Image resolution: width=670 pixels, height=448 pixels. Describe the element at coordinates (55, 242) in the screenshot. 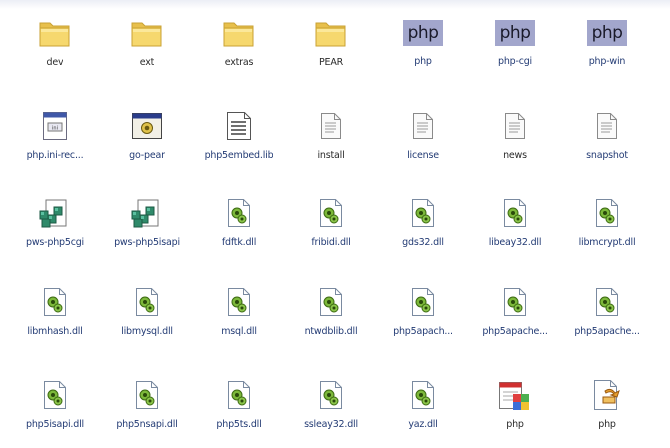

I see `file-name-label: pws-php5cgi` at that location.